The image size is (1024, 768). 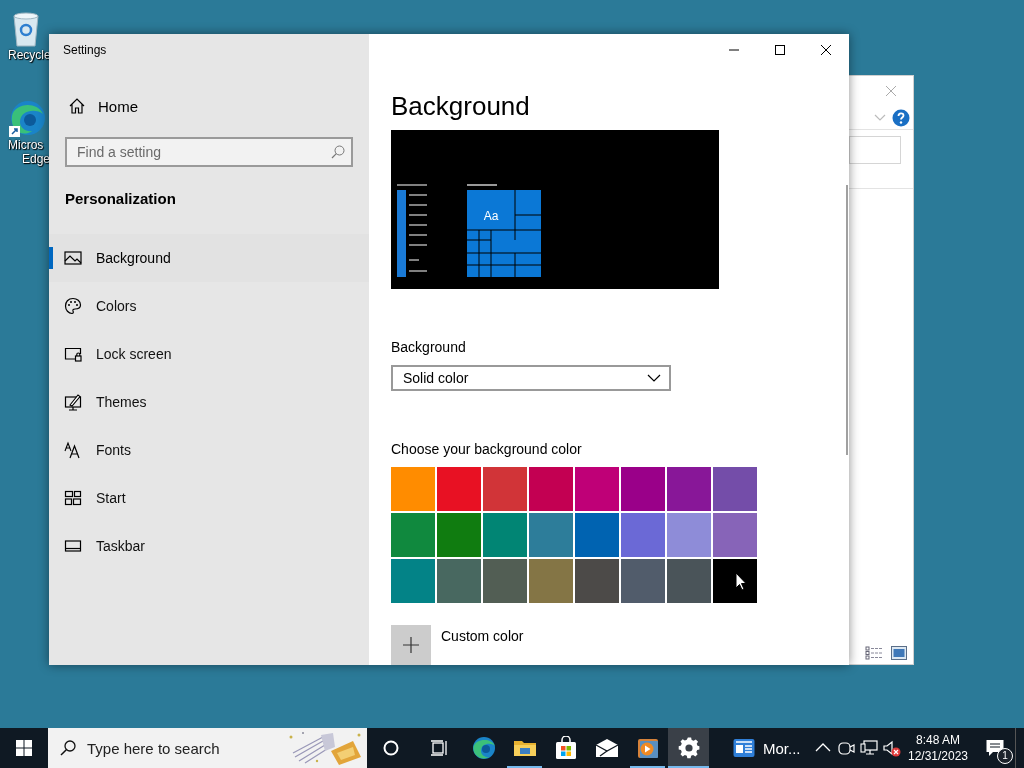 I want to click on maximize-icon, so click(x=780, y=50).